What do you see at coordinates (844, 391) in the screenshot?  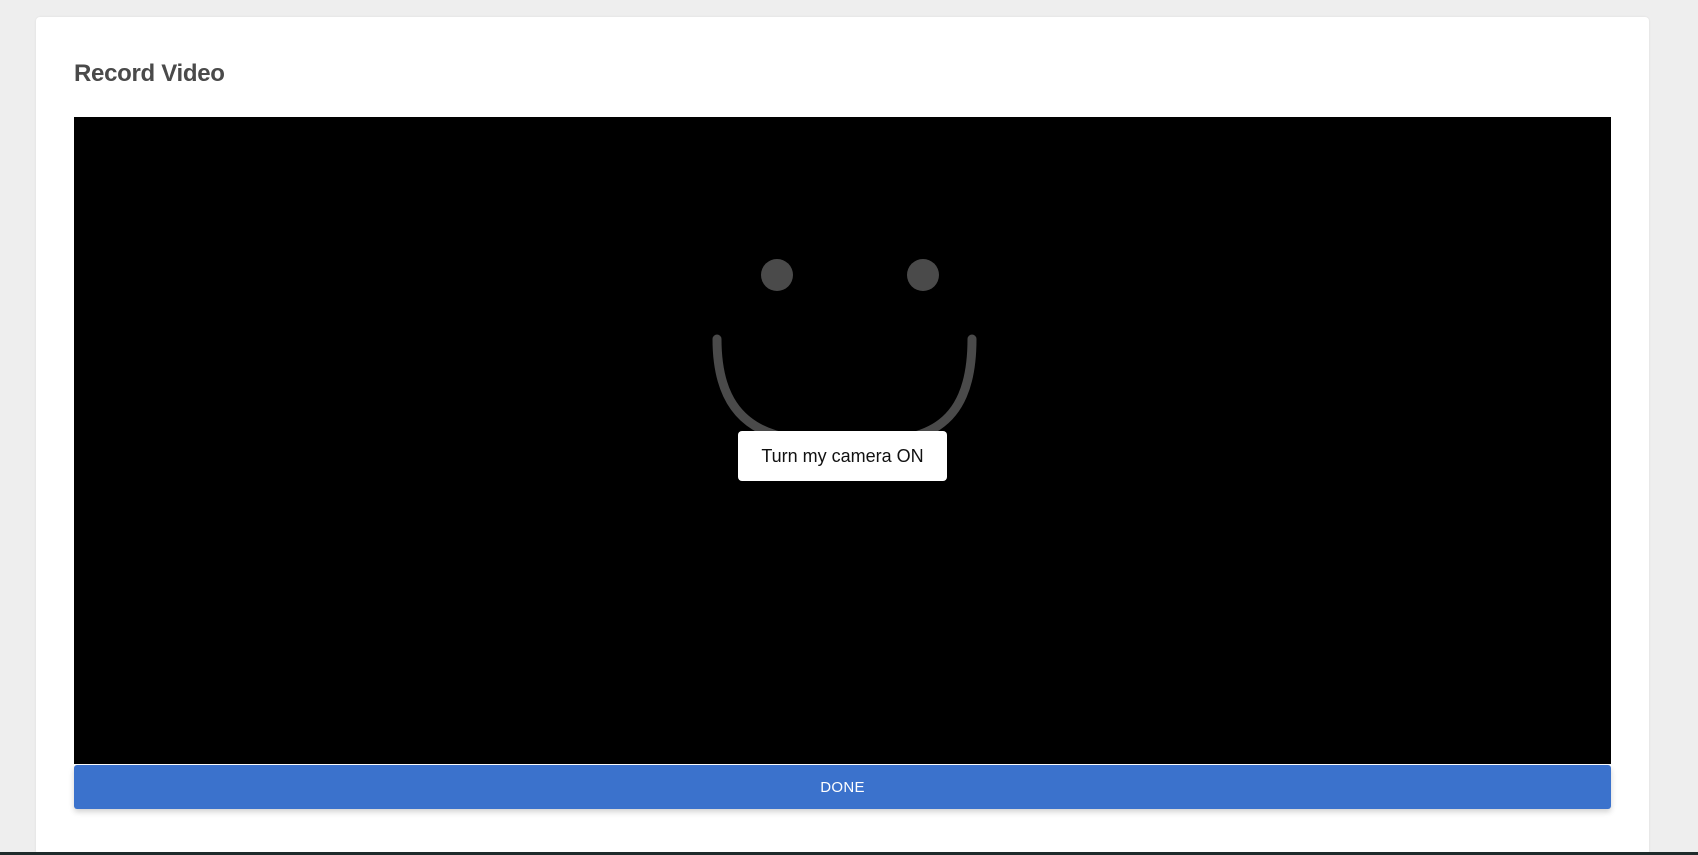 I see `smiley-mouth` at bounding box center [844, 391].